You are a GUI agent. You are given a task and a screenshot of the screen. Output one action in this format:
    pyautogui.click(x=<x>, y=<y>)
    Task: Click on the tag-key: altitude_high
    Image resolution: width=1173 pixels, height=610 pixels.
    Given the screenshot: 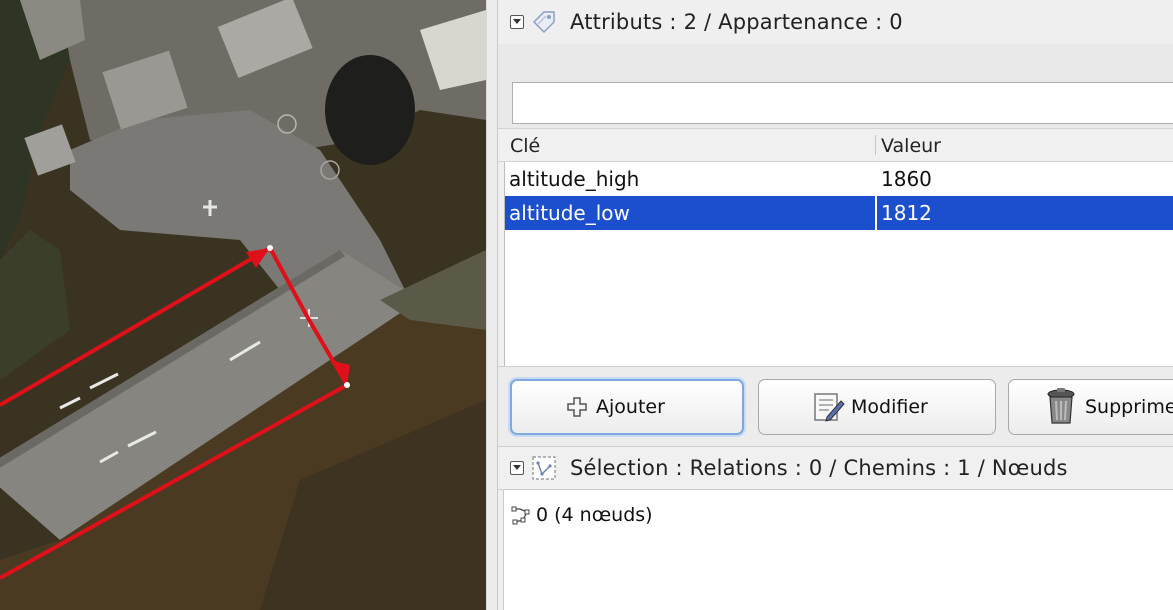 What is the action you would take?
    pyautogui.click(x=574, y=179)
    